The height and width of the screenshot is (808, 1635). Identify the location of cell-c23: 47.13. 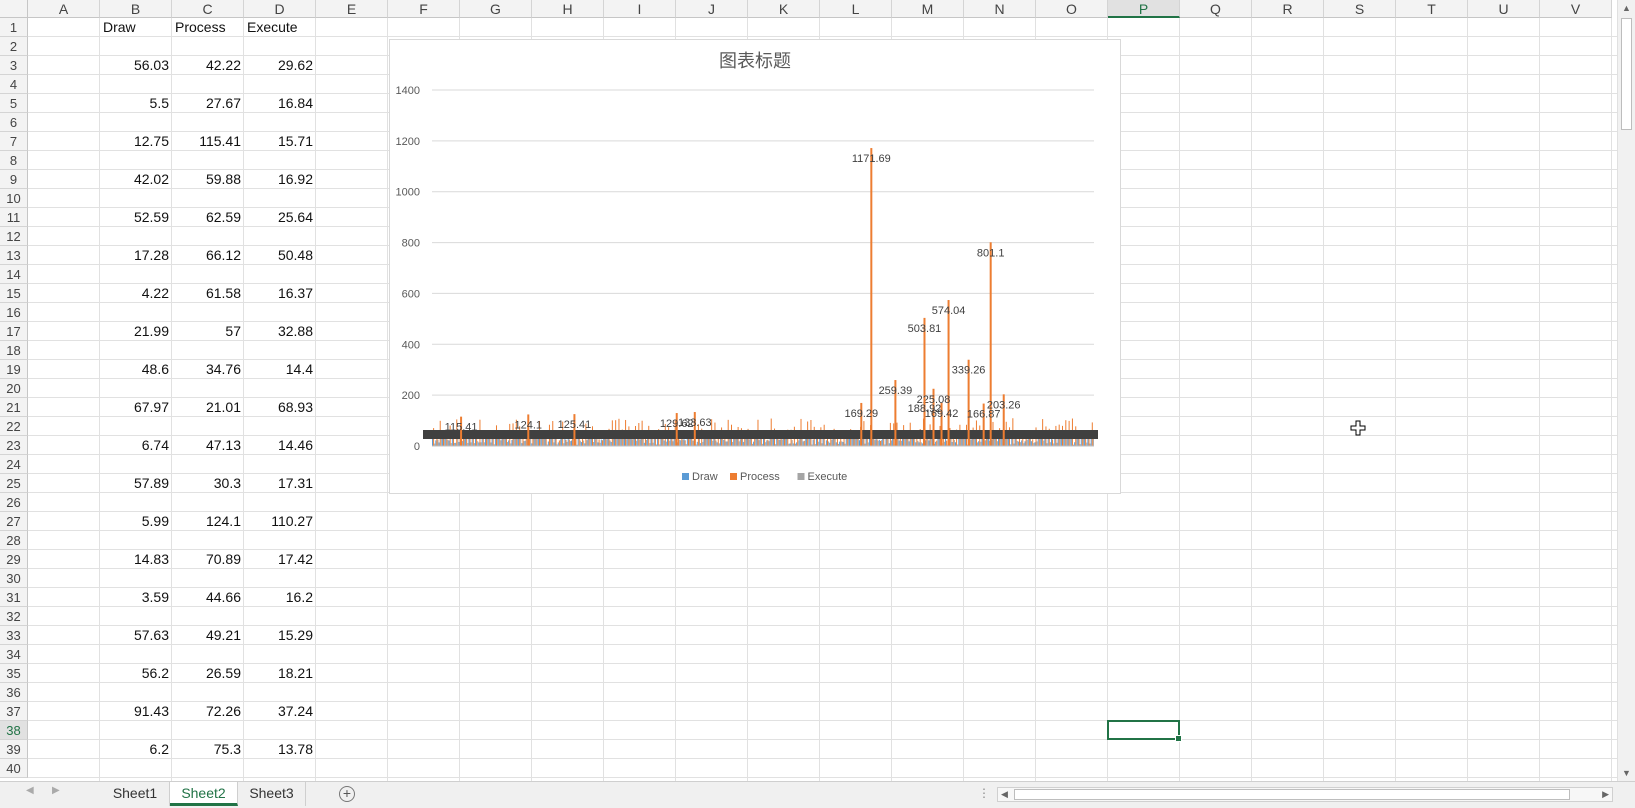
(208, 445).